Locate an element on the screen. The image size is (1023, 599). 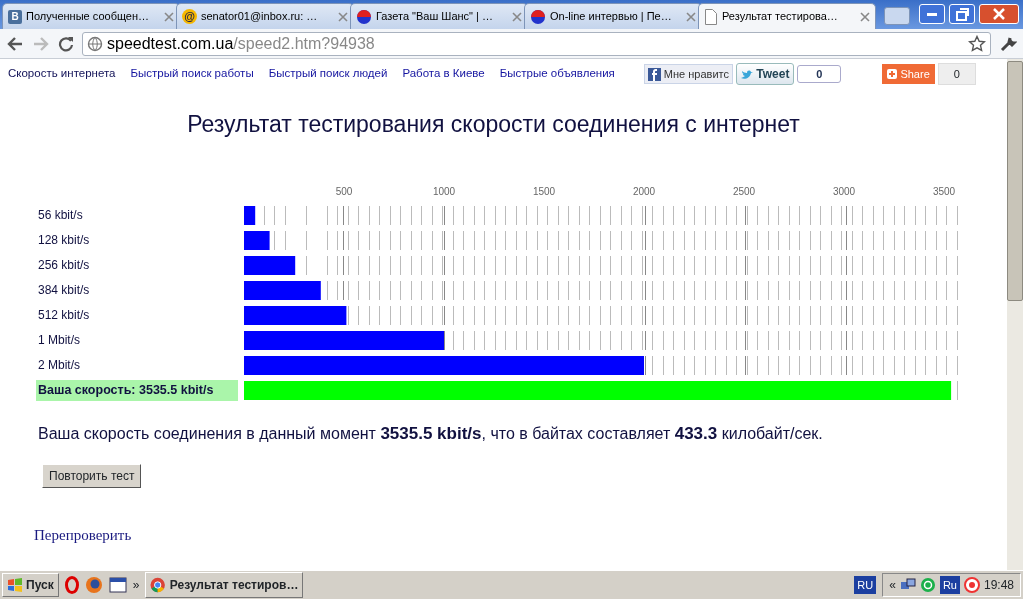
tick-label: 3500 is located at coordinates (944, 191).